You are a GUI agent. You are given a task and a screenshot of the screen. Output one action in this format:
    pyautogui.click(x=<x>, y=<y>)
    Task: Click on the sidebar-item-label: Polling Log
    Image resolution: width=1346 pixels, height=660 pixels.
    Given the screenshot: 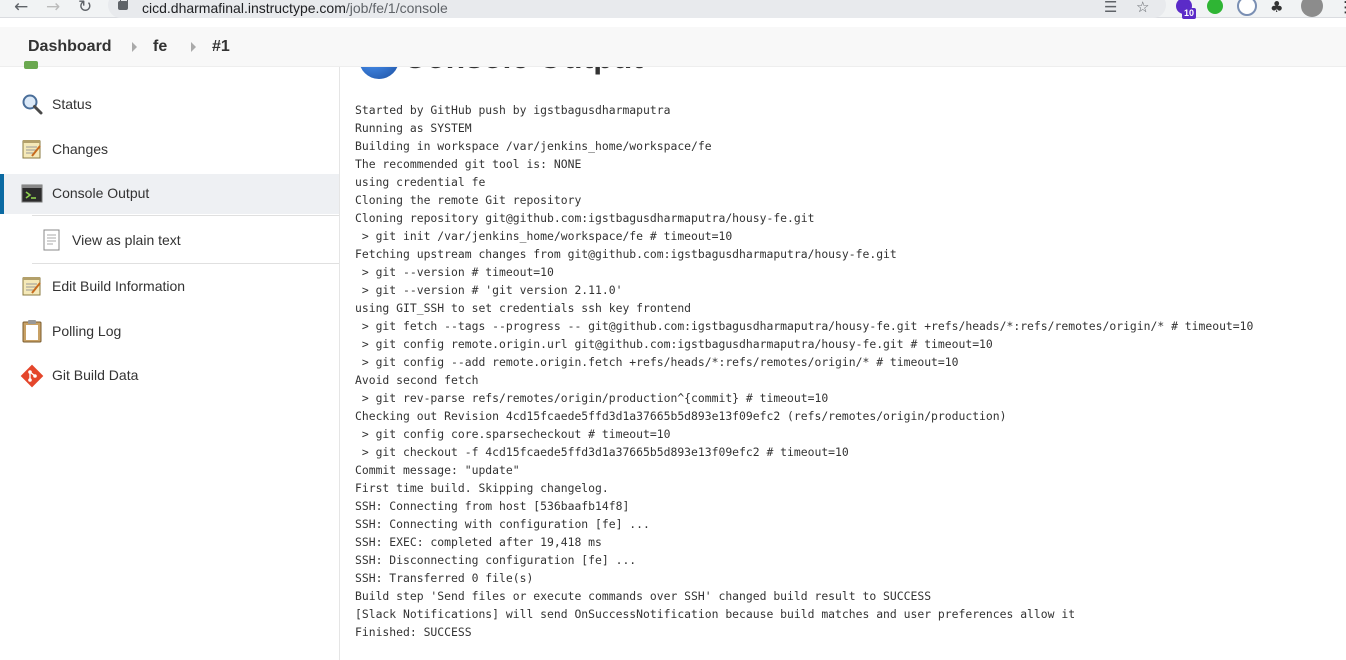 What is the action you would take?
    pyautogui.click(x=87, y=331)
    